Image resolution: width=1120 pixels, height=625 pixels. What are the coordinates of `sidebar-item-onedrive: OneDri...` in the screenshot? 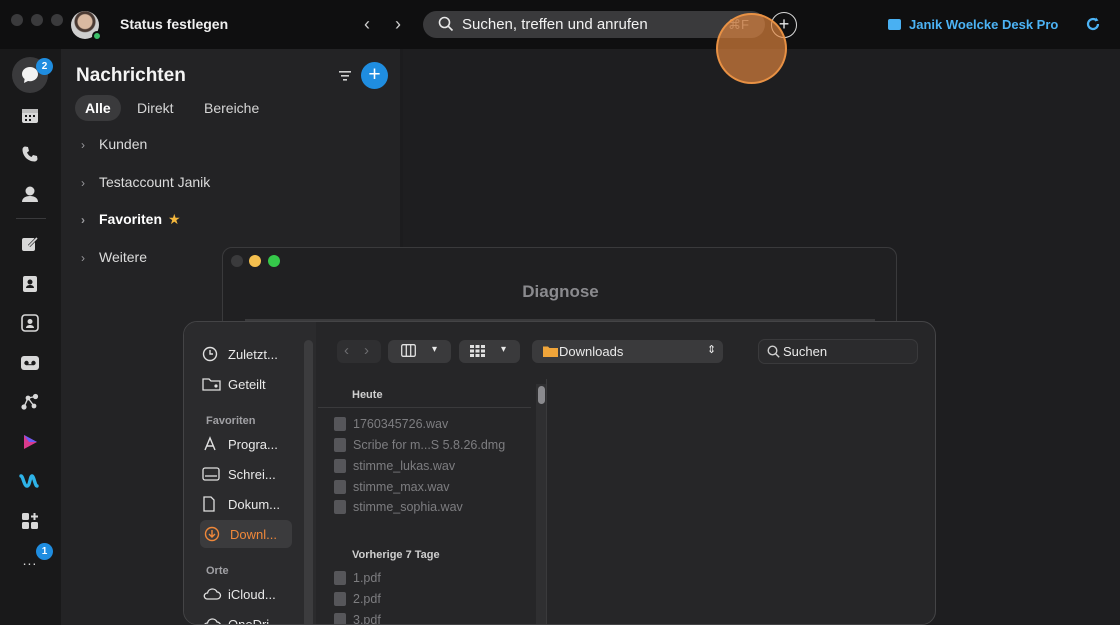 It's located at (257, 617).